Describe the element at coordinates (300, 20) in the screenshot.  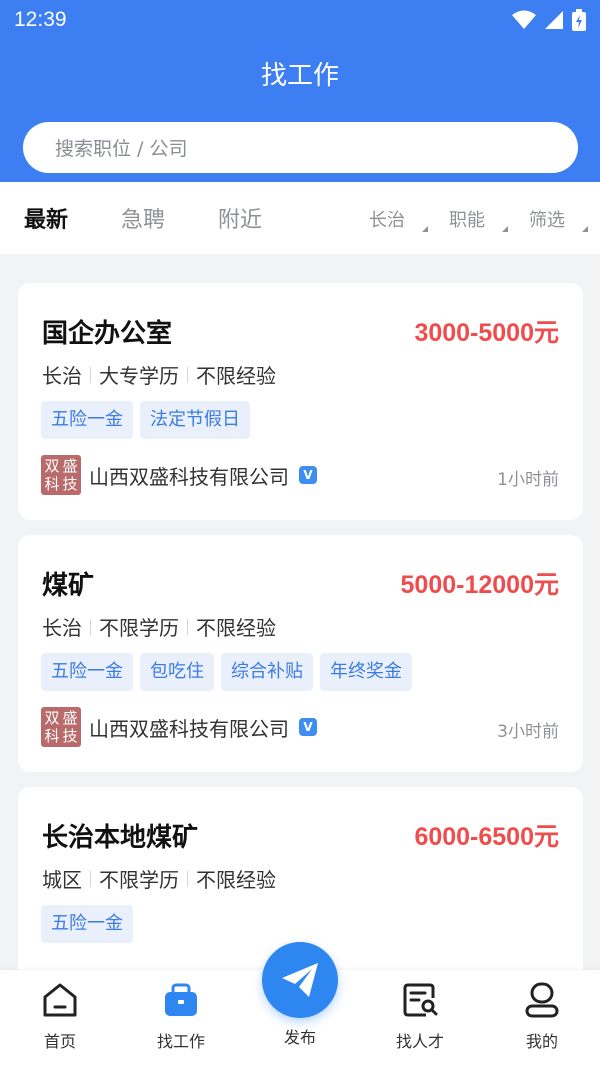
I see `status-bar: 12:39` at that location.